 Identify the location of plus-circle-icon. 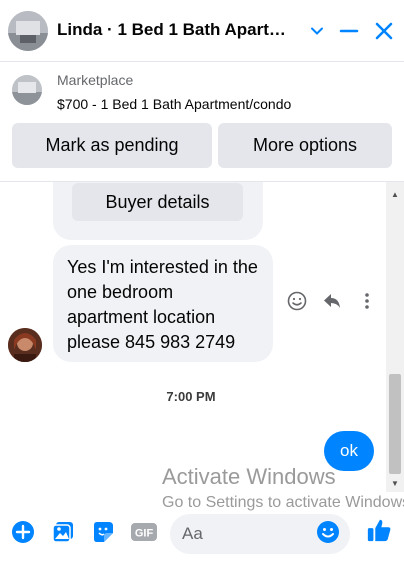
(23, 532).